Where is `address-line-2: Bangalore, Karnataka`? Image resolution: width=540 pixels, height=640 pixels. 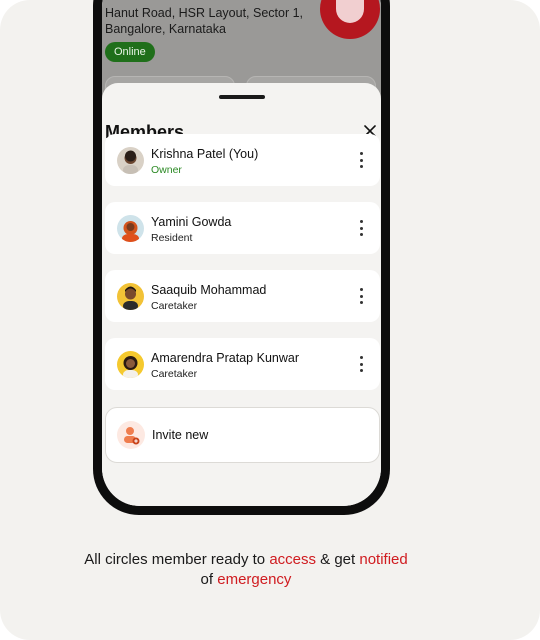 address-line-2: Bangalore, Karnataka is located at coordinates (165, 29).